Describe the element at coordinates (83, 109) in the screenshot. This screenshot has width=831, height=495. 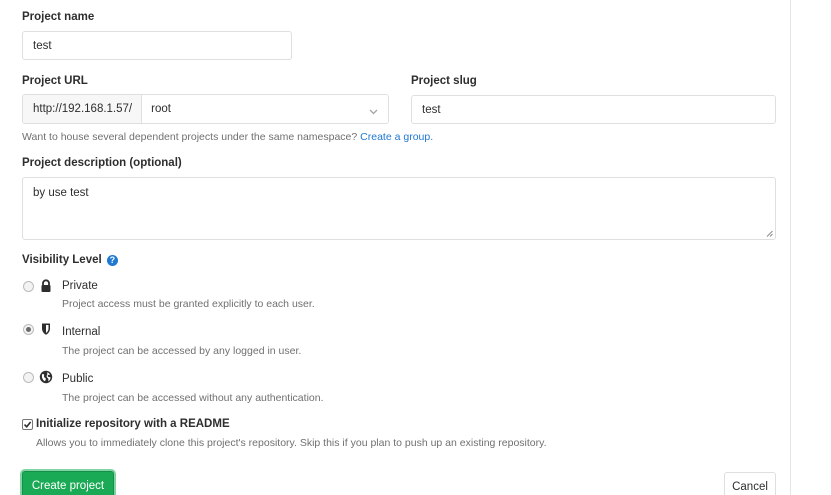
I see `url-prefix: http://192.168.1.57/` at that location.